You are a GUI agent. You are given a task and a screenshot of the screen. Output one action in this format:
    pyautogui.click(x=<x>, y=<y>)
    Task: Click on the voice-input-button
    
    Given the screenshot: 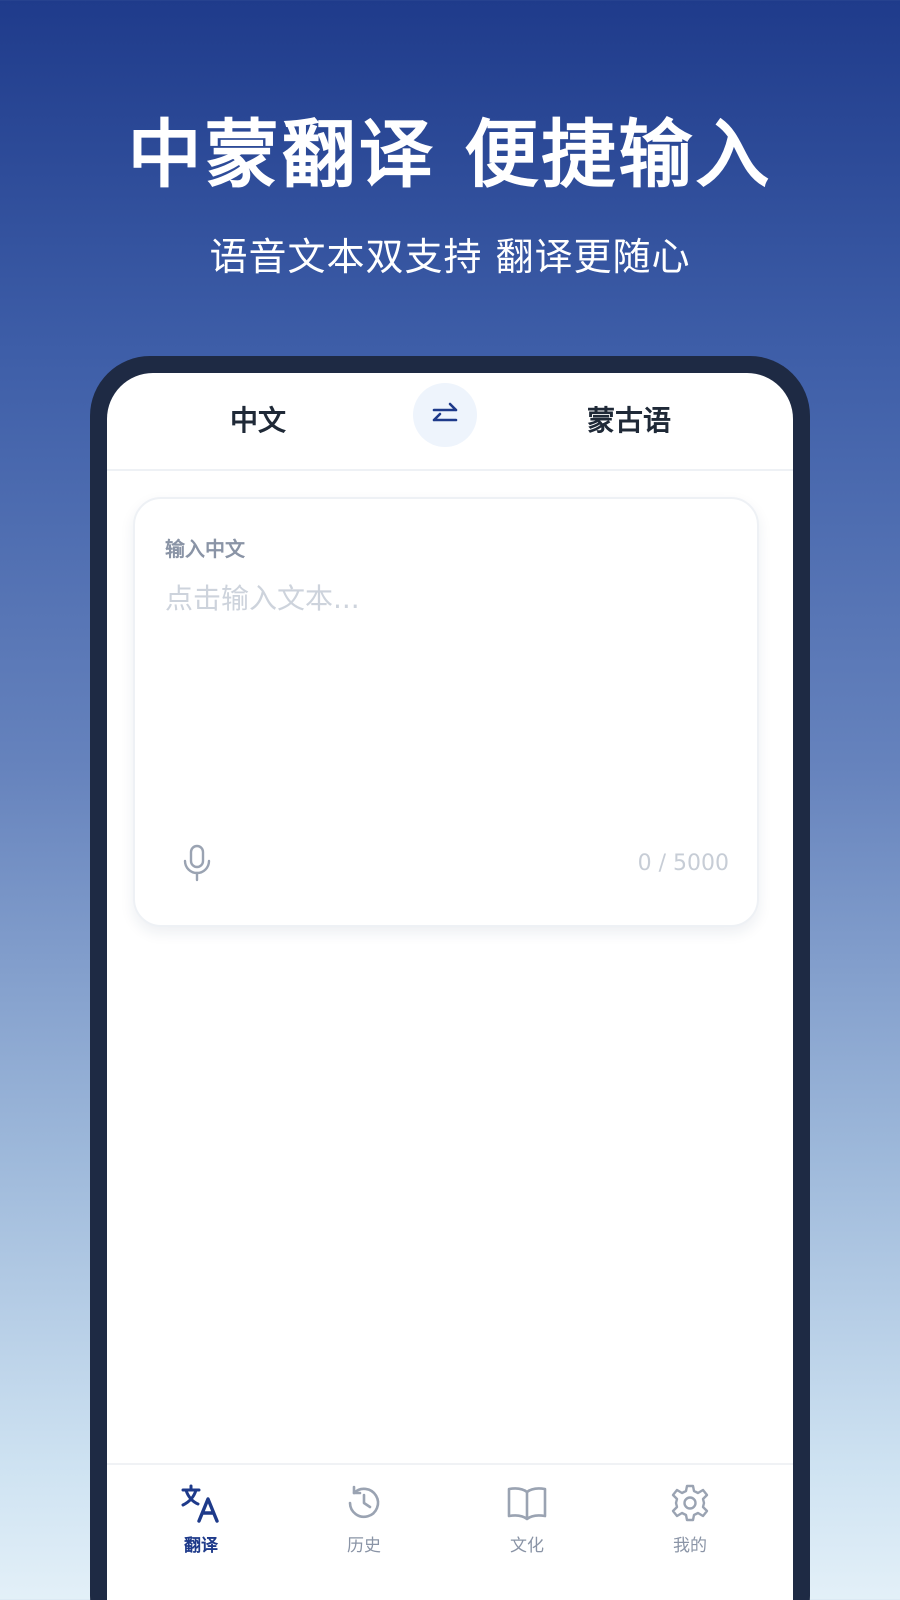 What is the action you would take?
    pyautogui.click(x=197, y=863)
    